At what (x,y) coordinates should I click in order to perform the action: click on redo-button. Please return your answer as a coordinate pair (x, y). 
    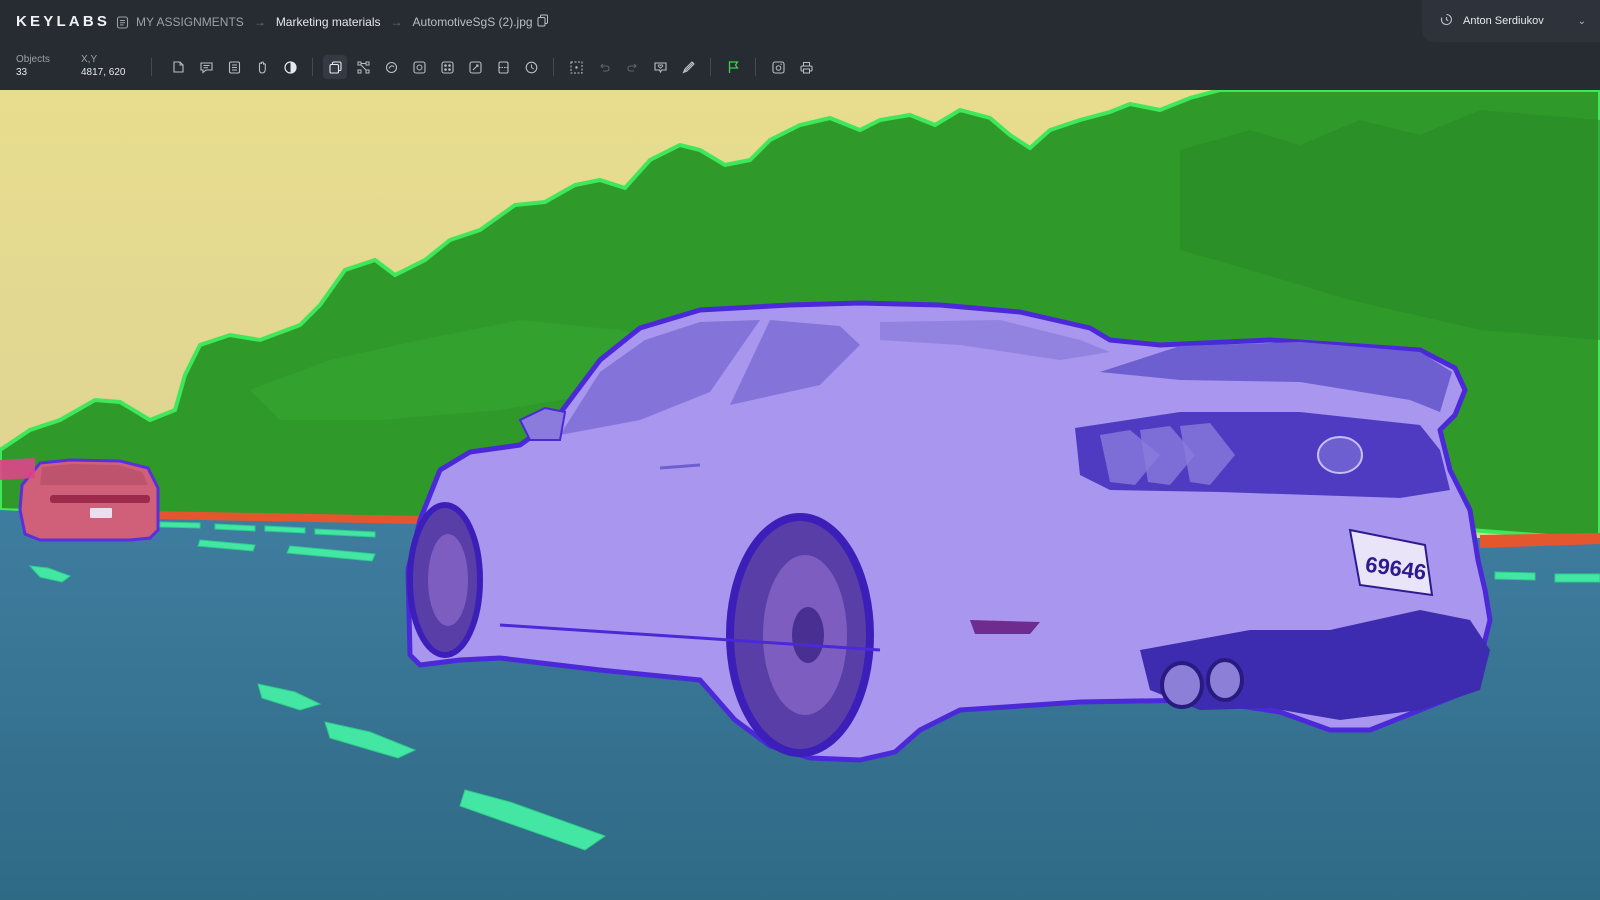
    Looking at the image, I should click on (632, 67).